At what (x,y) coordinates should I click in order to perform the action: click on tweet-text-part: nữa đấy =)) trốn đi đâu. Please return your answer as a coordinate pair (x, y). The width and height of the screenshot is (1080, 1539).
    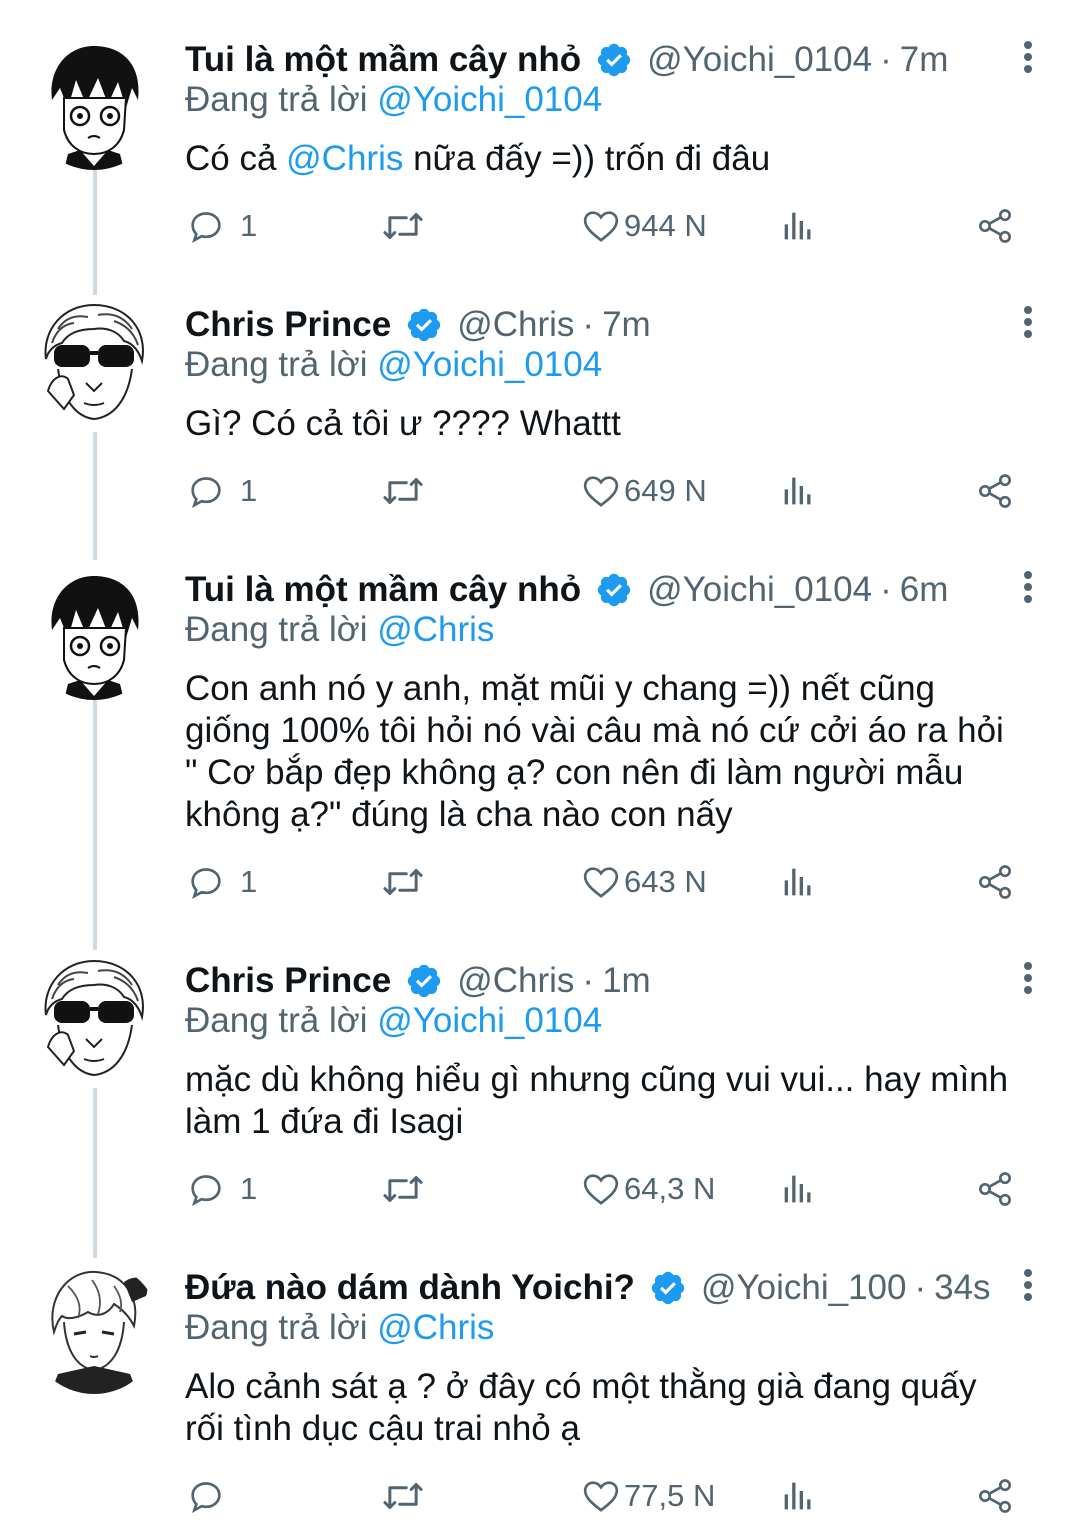
    Looking at the image, I should click on (587, 158).